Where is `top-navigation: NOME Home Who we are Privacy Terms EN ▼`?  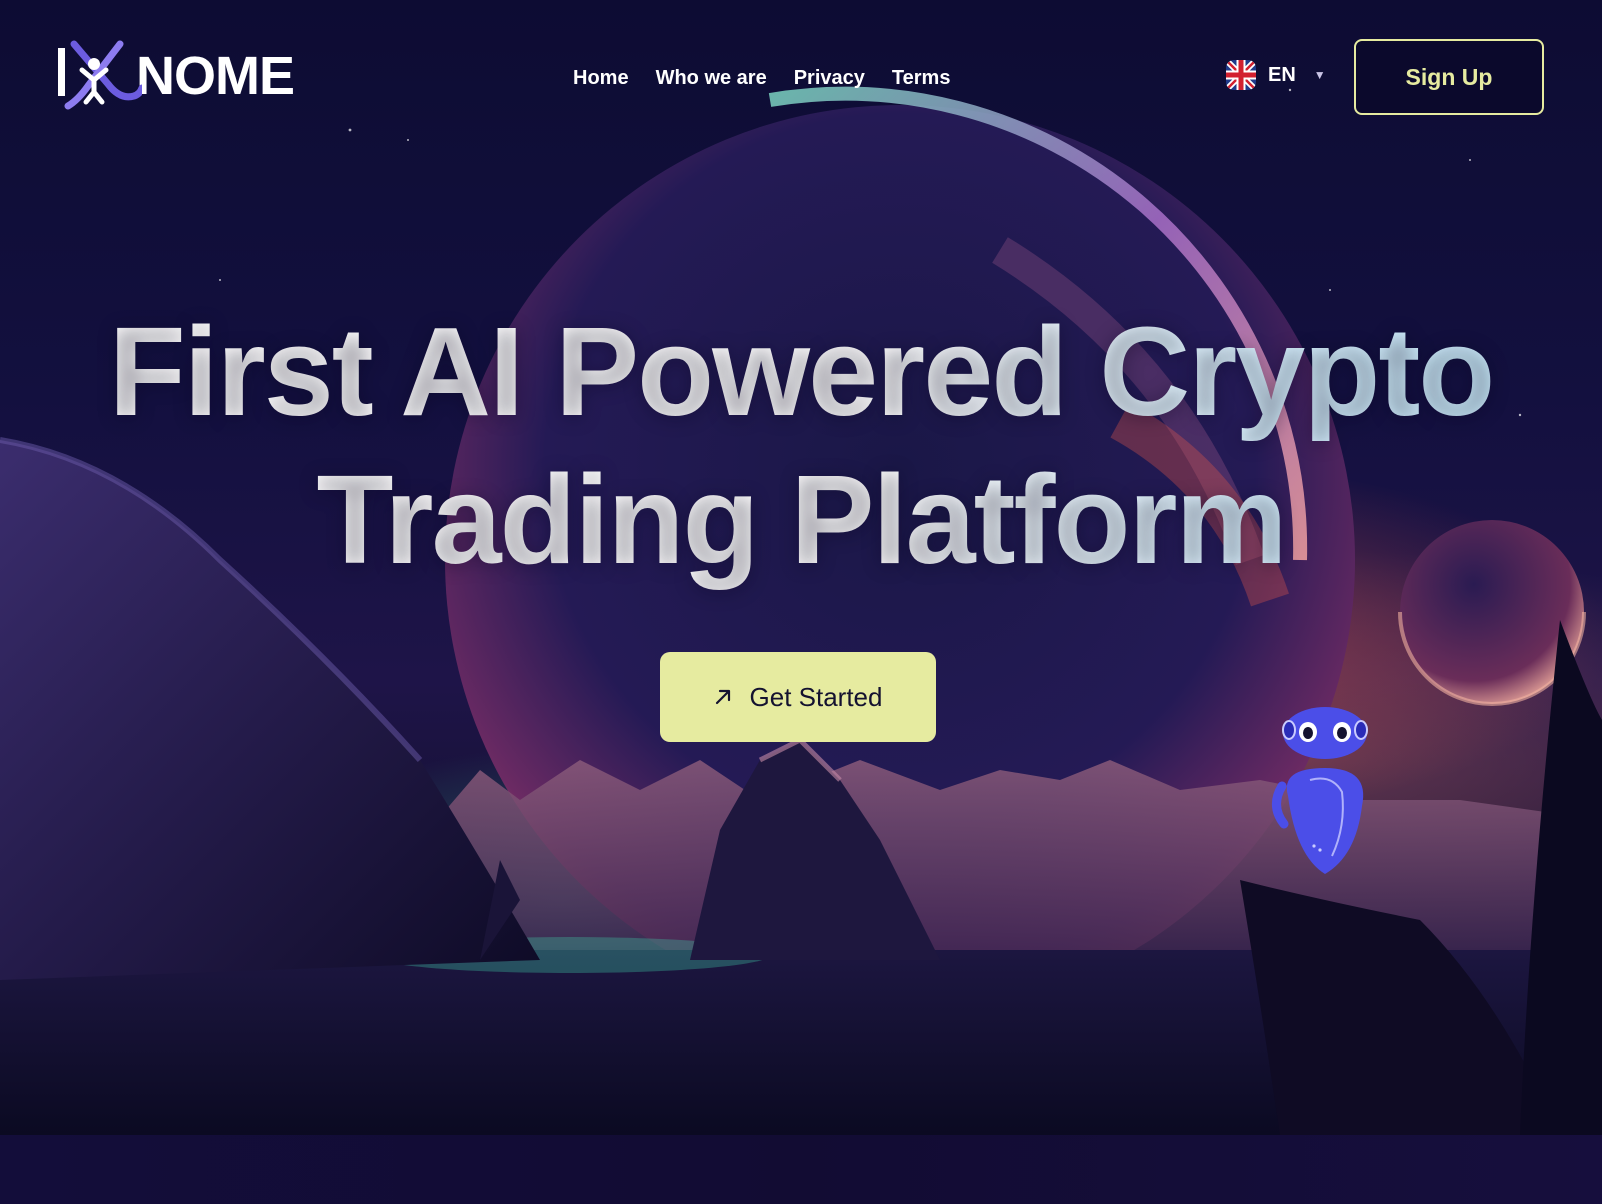
top-navigation: NOME Home Who we are Privacy Terms EN ▼ is located at coordinates (801, 78).